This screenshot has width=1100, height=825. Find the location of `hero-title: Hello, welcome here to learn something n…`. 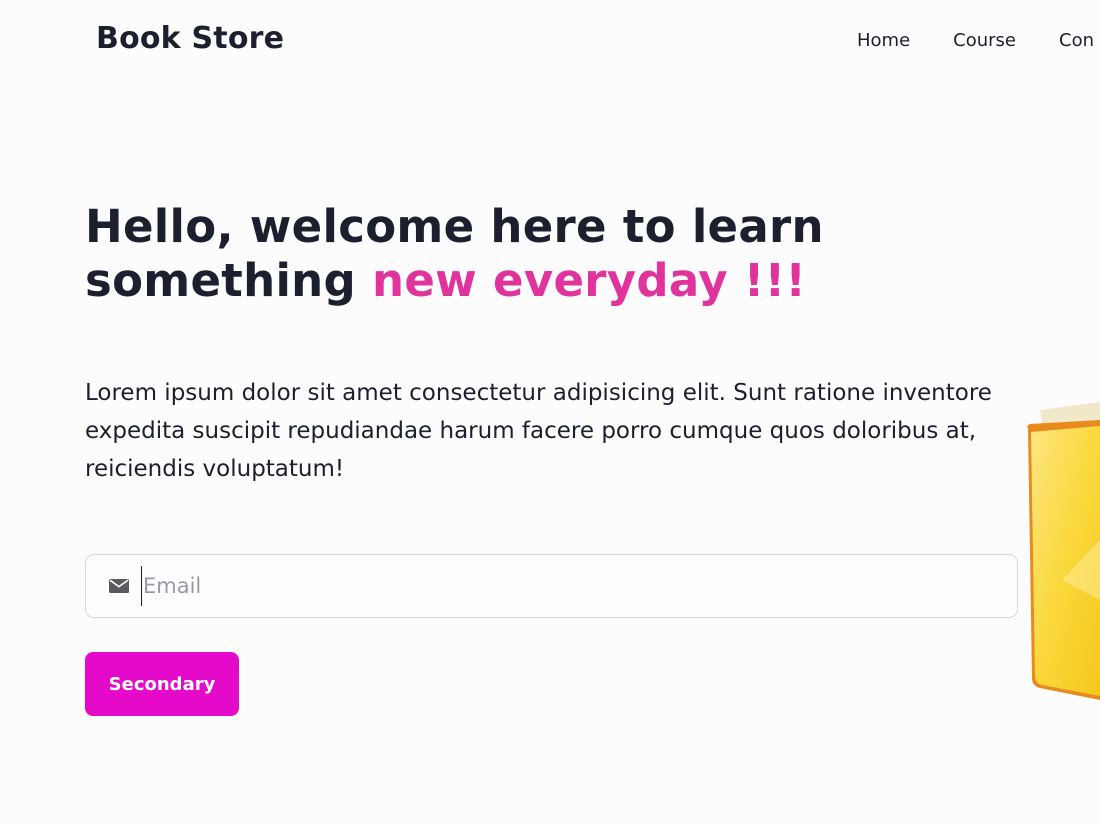

hero-title: Hello, welcome here to learn something n… is located at coordinates (575, 254).